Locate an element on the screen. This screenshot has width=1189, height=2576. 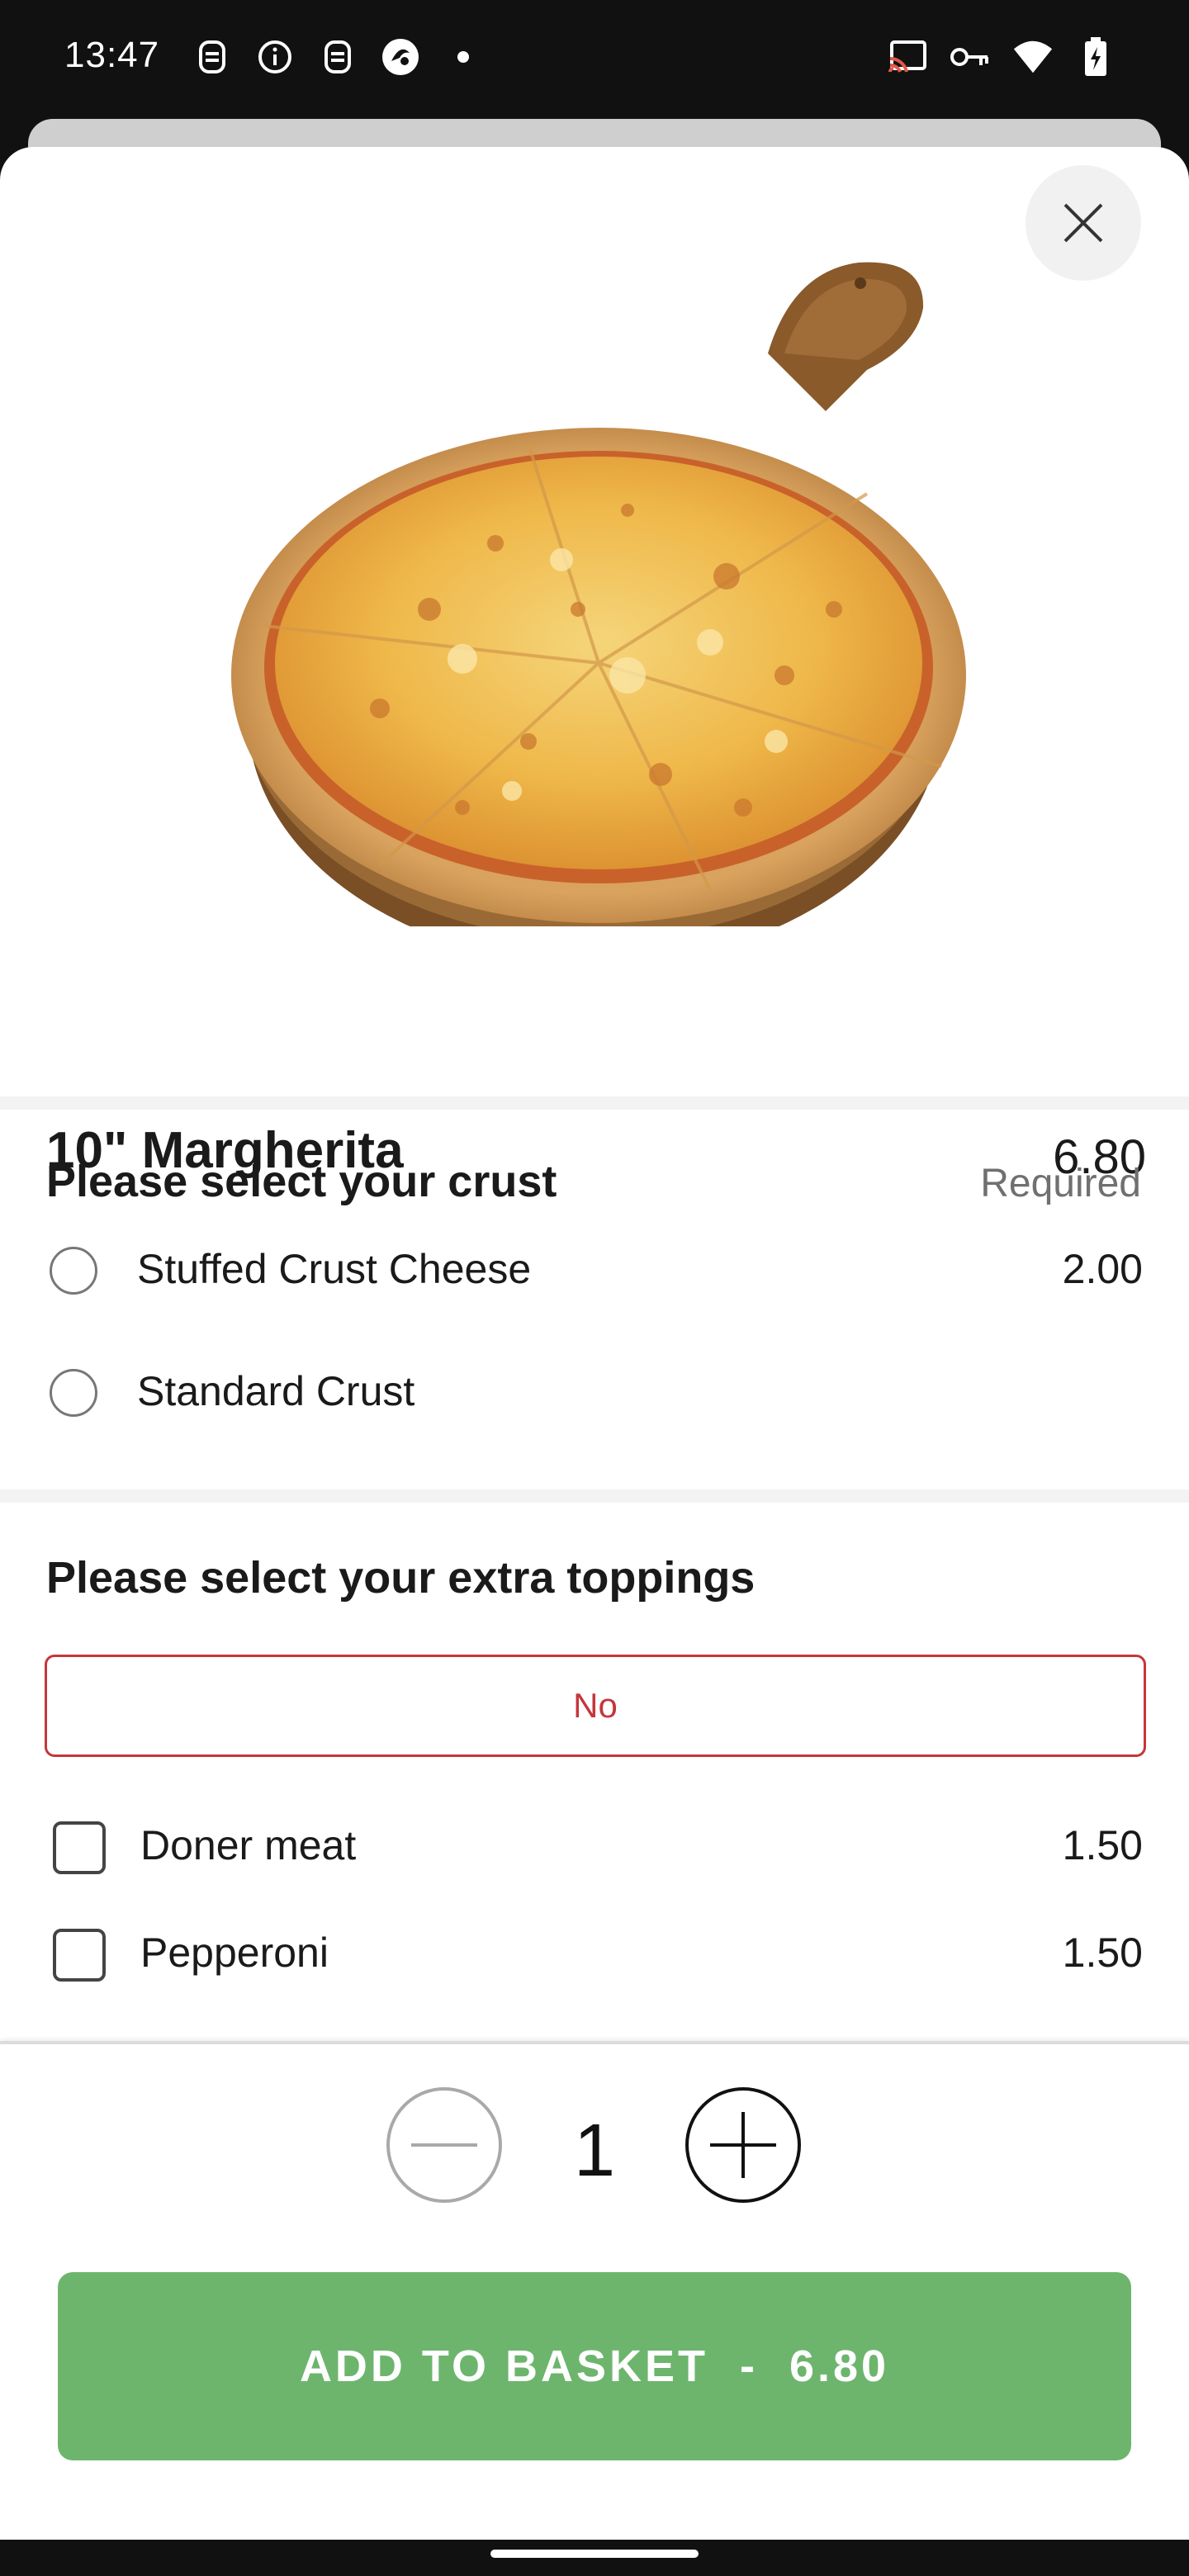
cast-icon is located at coordinates (907, 57).